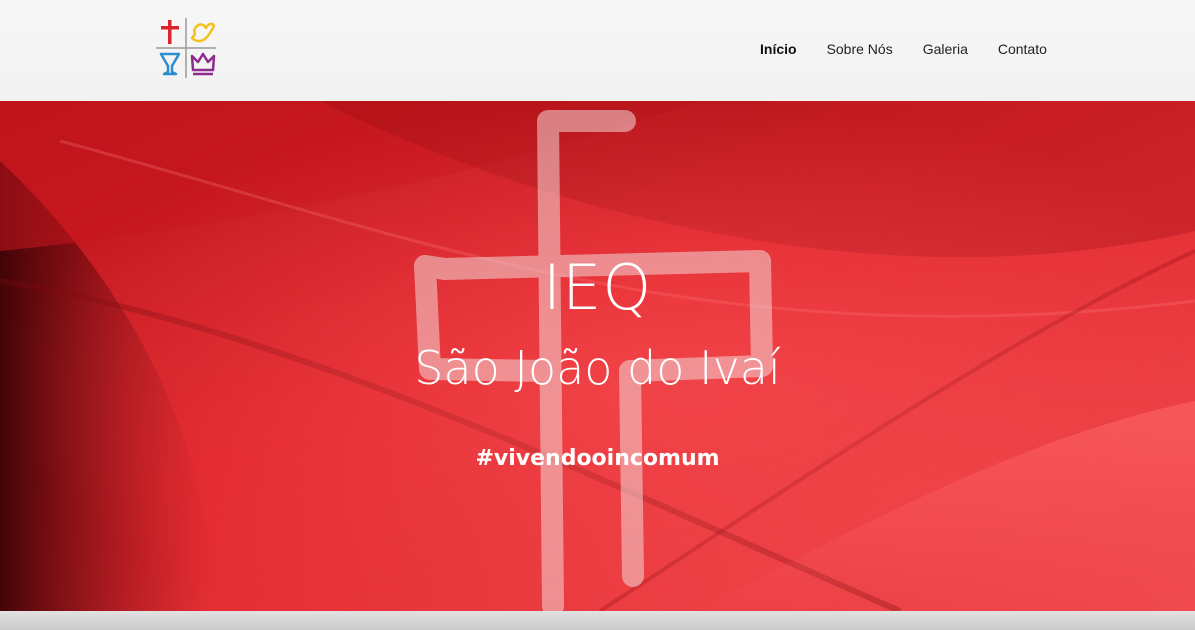  I want to click on hero-hashtag: #vivendooincomum, so click(597, 458).